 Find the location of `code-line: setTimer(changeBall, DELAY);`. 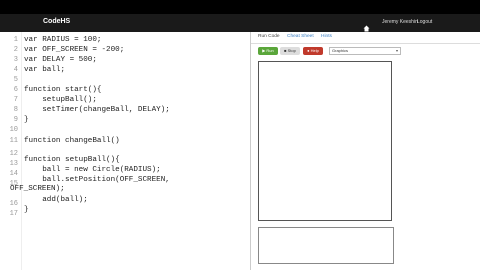

code-line: setTimer(changeBall, DELAY); is located at coordinates (97, 110).